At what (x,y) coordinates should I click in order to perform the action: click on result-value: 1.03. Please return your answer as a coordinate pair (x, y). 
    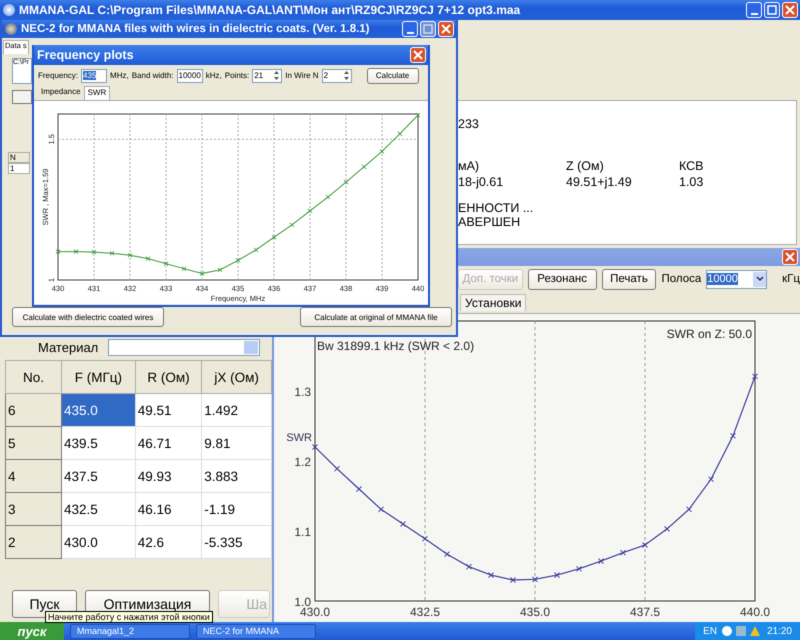
    Looking at the image, I should click on (691, 182).